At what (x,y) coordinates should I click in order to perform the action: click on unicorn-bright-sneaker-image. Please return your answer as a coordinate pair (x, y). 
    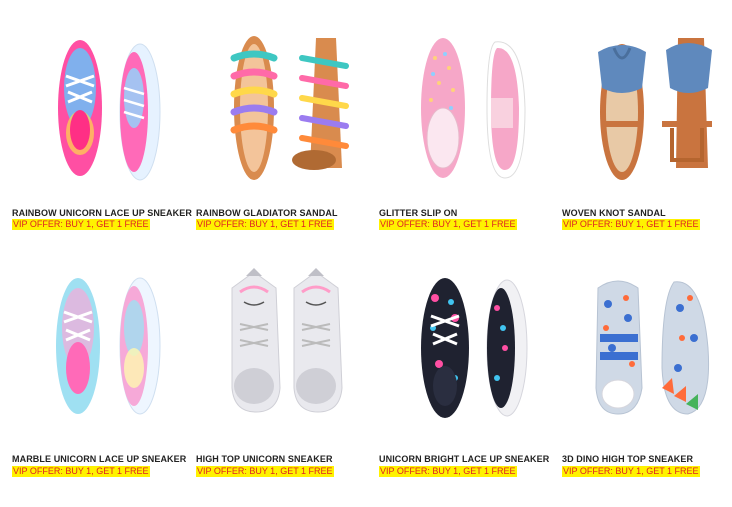
    Looking at the image, I should click on (469, 348).